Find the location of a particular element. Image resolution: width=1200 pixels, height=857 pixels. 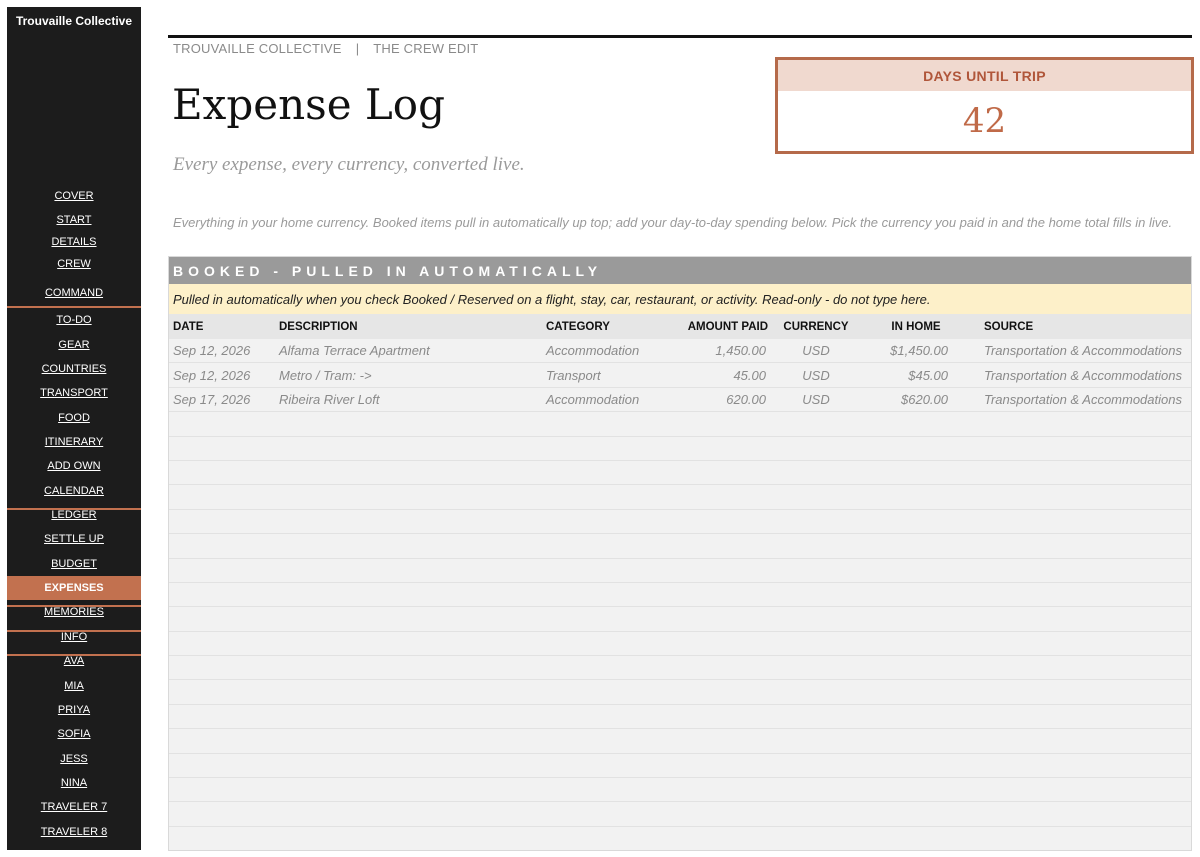

sidebar-item-traveler-7: TRAVELER 7 is located at coordinates (74, 807).